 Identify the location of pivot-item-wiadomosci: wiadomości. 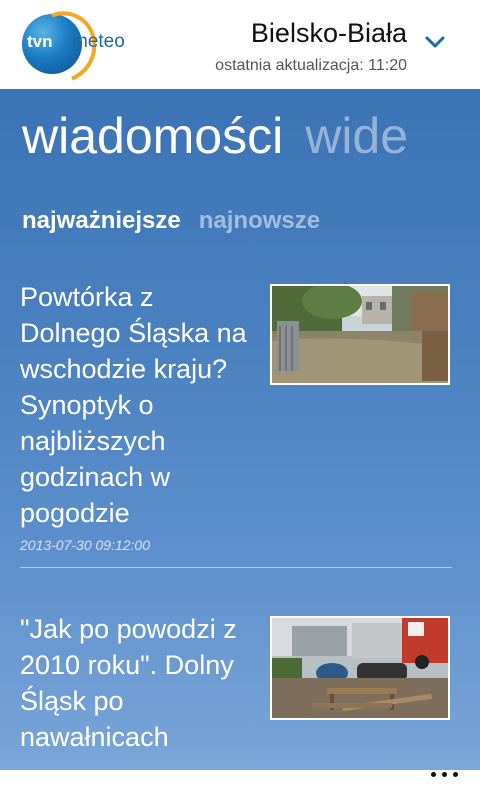
(152, 136).